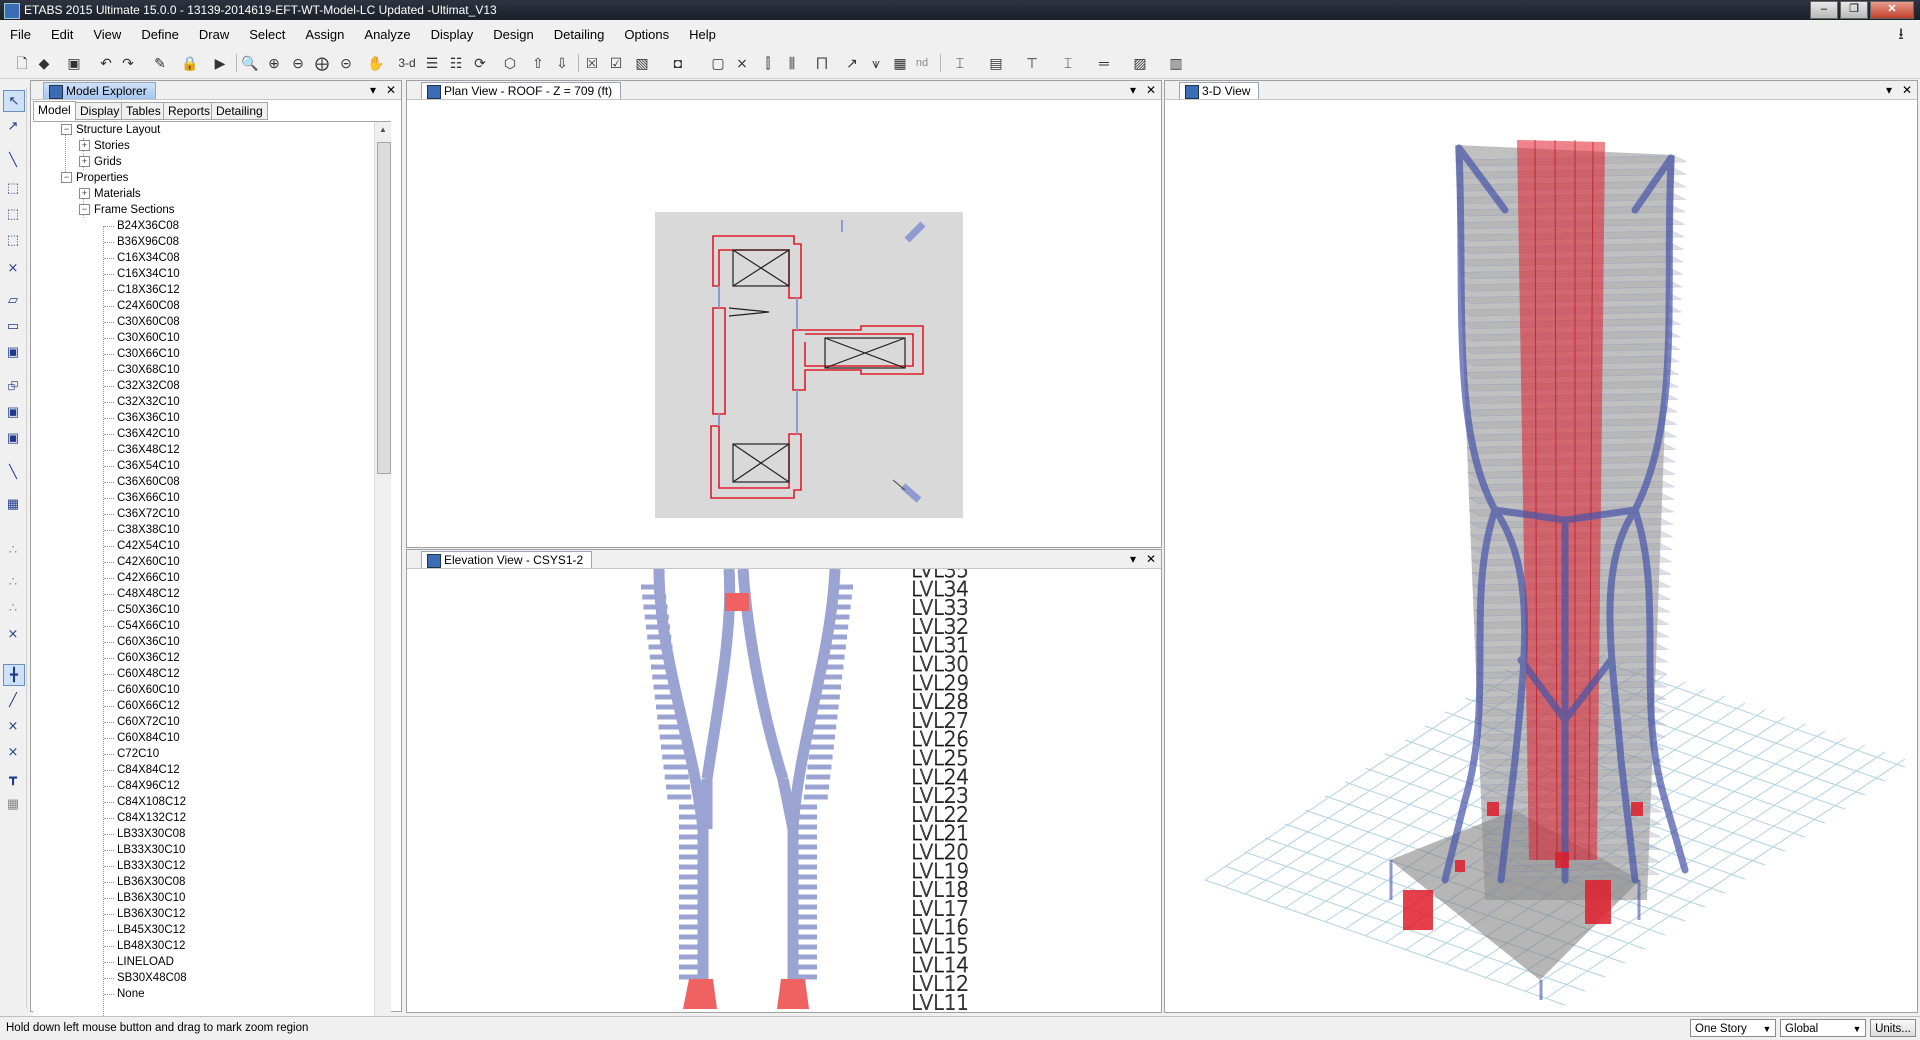  What do you see at coordinates (267, 35) in the screenshot?
I see `menu-select: Select` at bounding box center [267, 35].